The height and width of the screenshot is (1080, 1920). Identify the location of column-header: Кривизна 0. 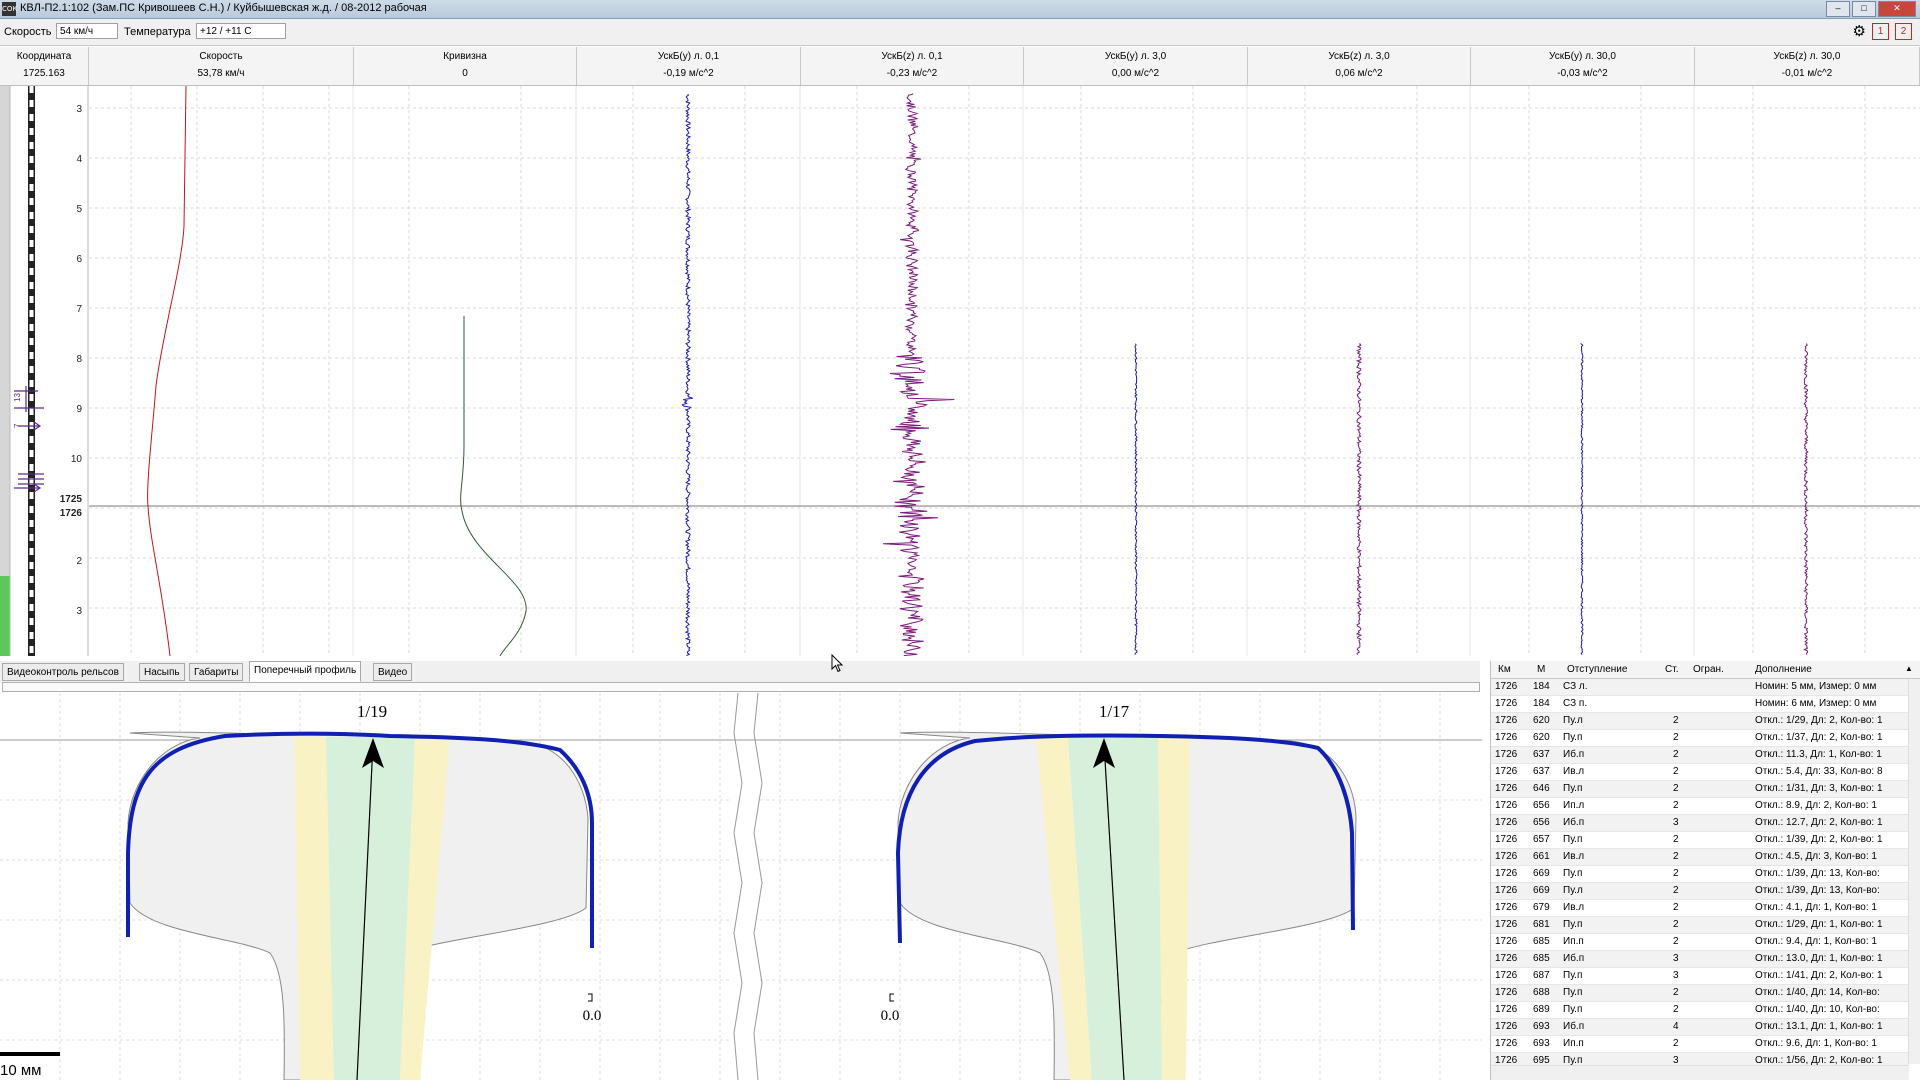
(465, 66).